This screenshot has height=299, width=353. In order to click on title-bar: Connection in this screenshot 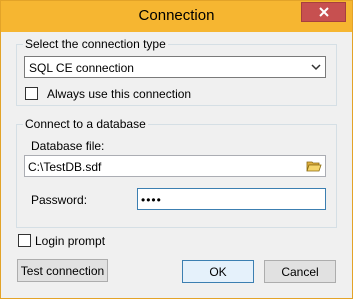, I will do `click(176, 16)`.